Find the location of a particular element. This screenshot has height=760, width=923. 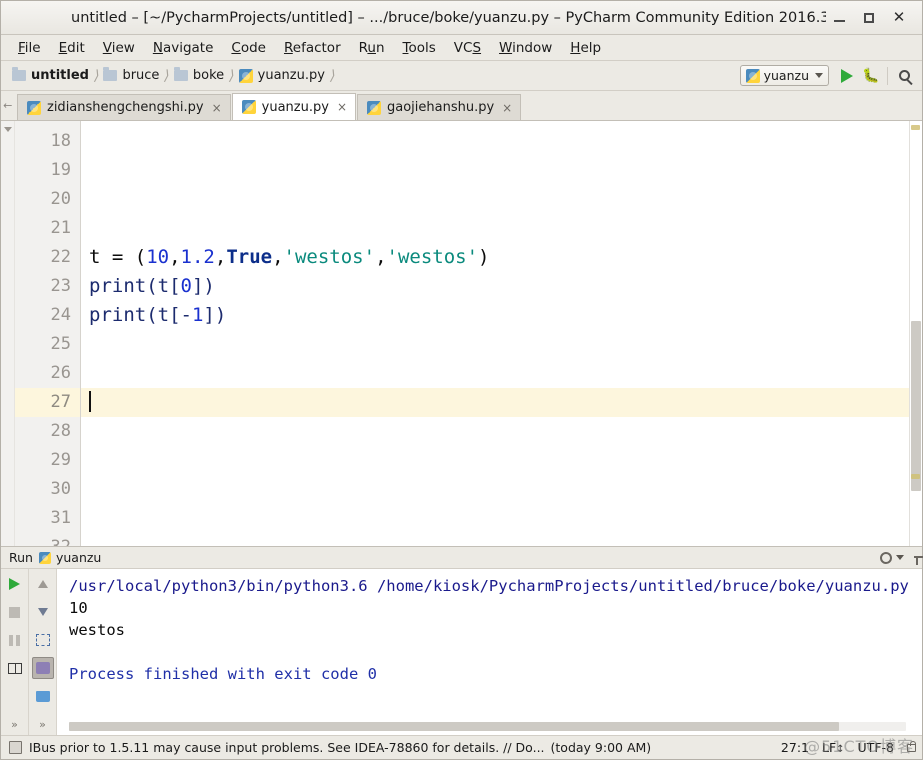

run-button is located at coordinates (847, 76).